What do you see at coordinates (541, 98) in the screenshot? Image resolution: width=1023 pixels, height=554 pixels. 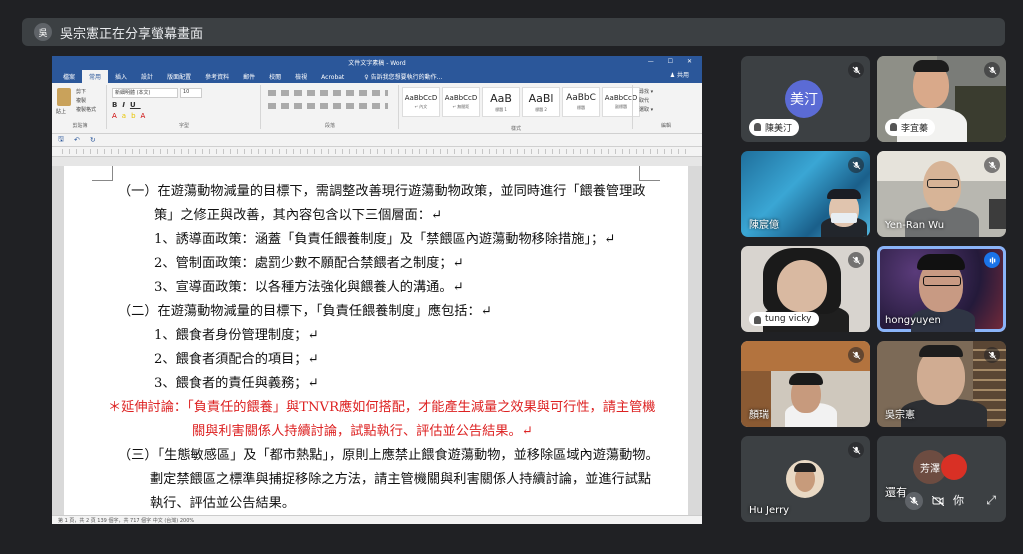 I see `style-preview: AaBl` at bounding box center [541, 98].